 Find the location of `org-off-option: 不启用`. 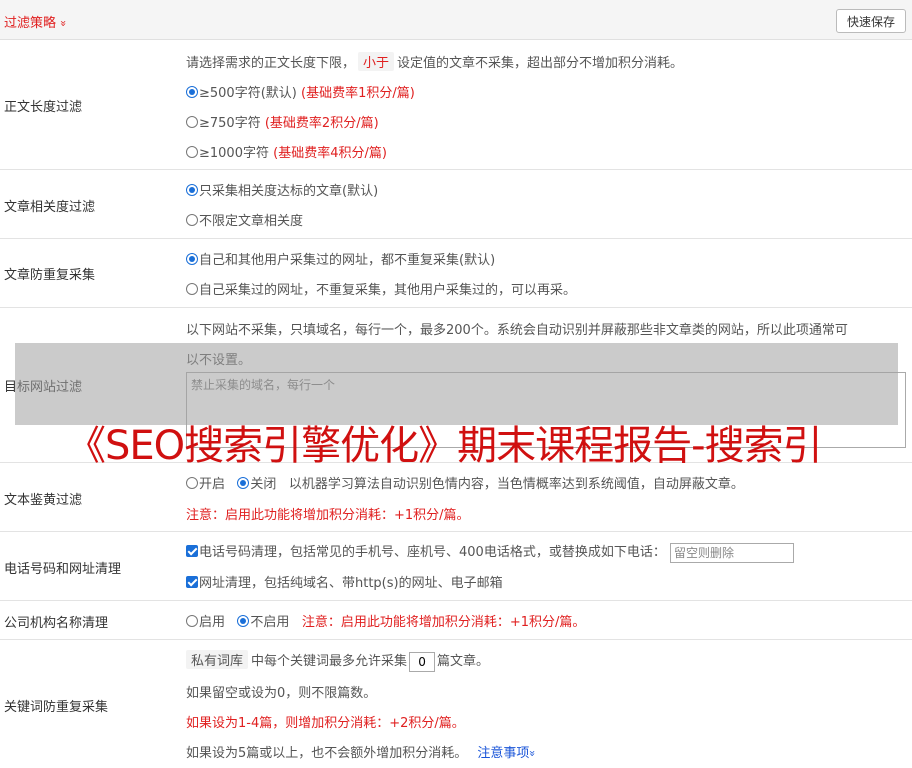

org-off-option: 不启用 is located at coordinates (263, 622).